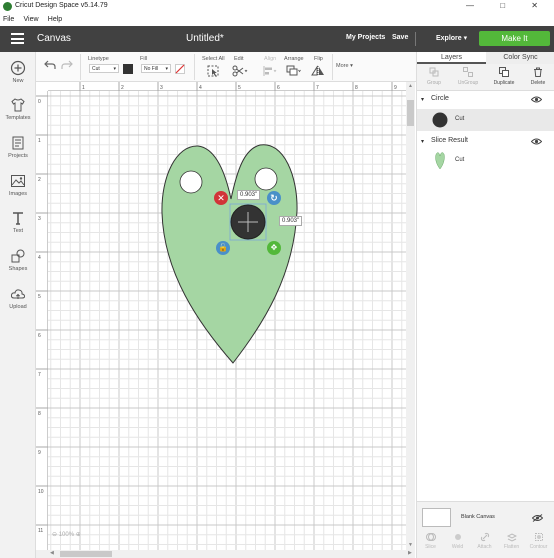 Image resolution: width=554 pixels, height=558 pixels. What do you see at coordinates (18, 218) in the screenshot?
I see `text-icon` at bounding box center [18, 218].